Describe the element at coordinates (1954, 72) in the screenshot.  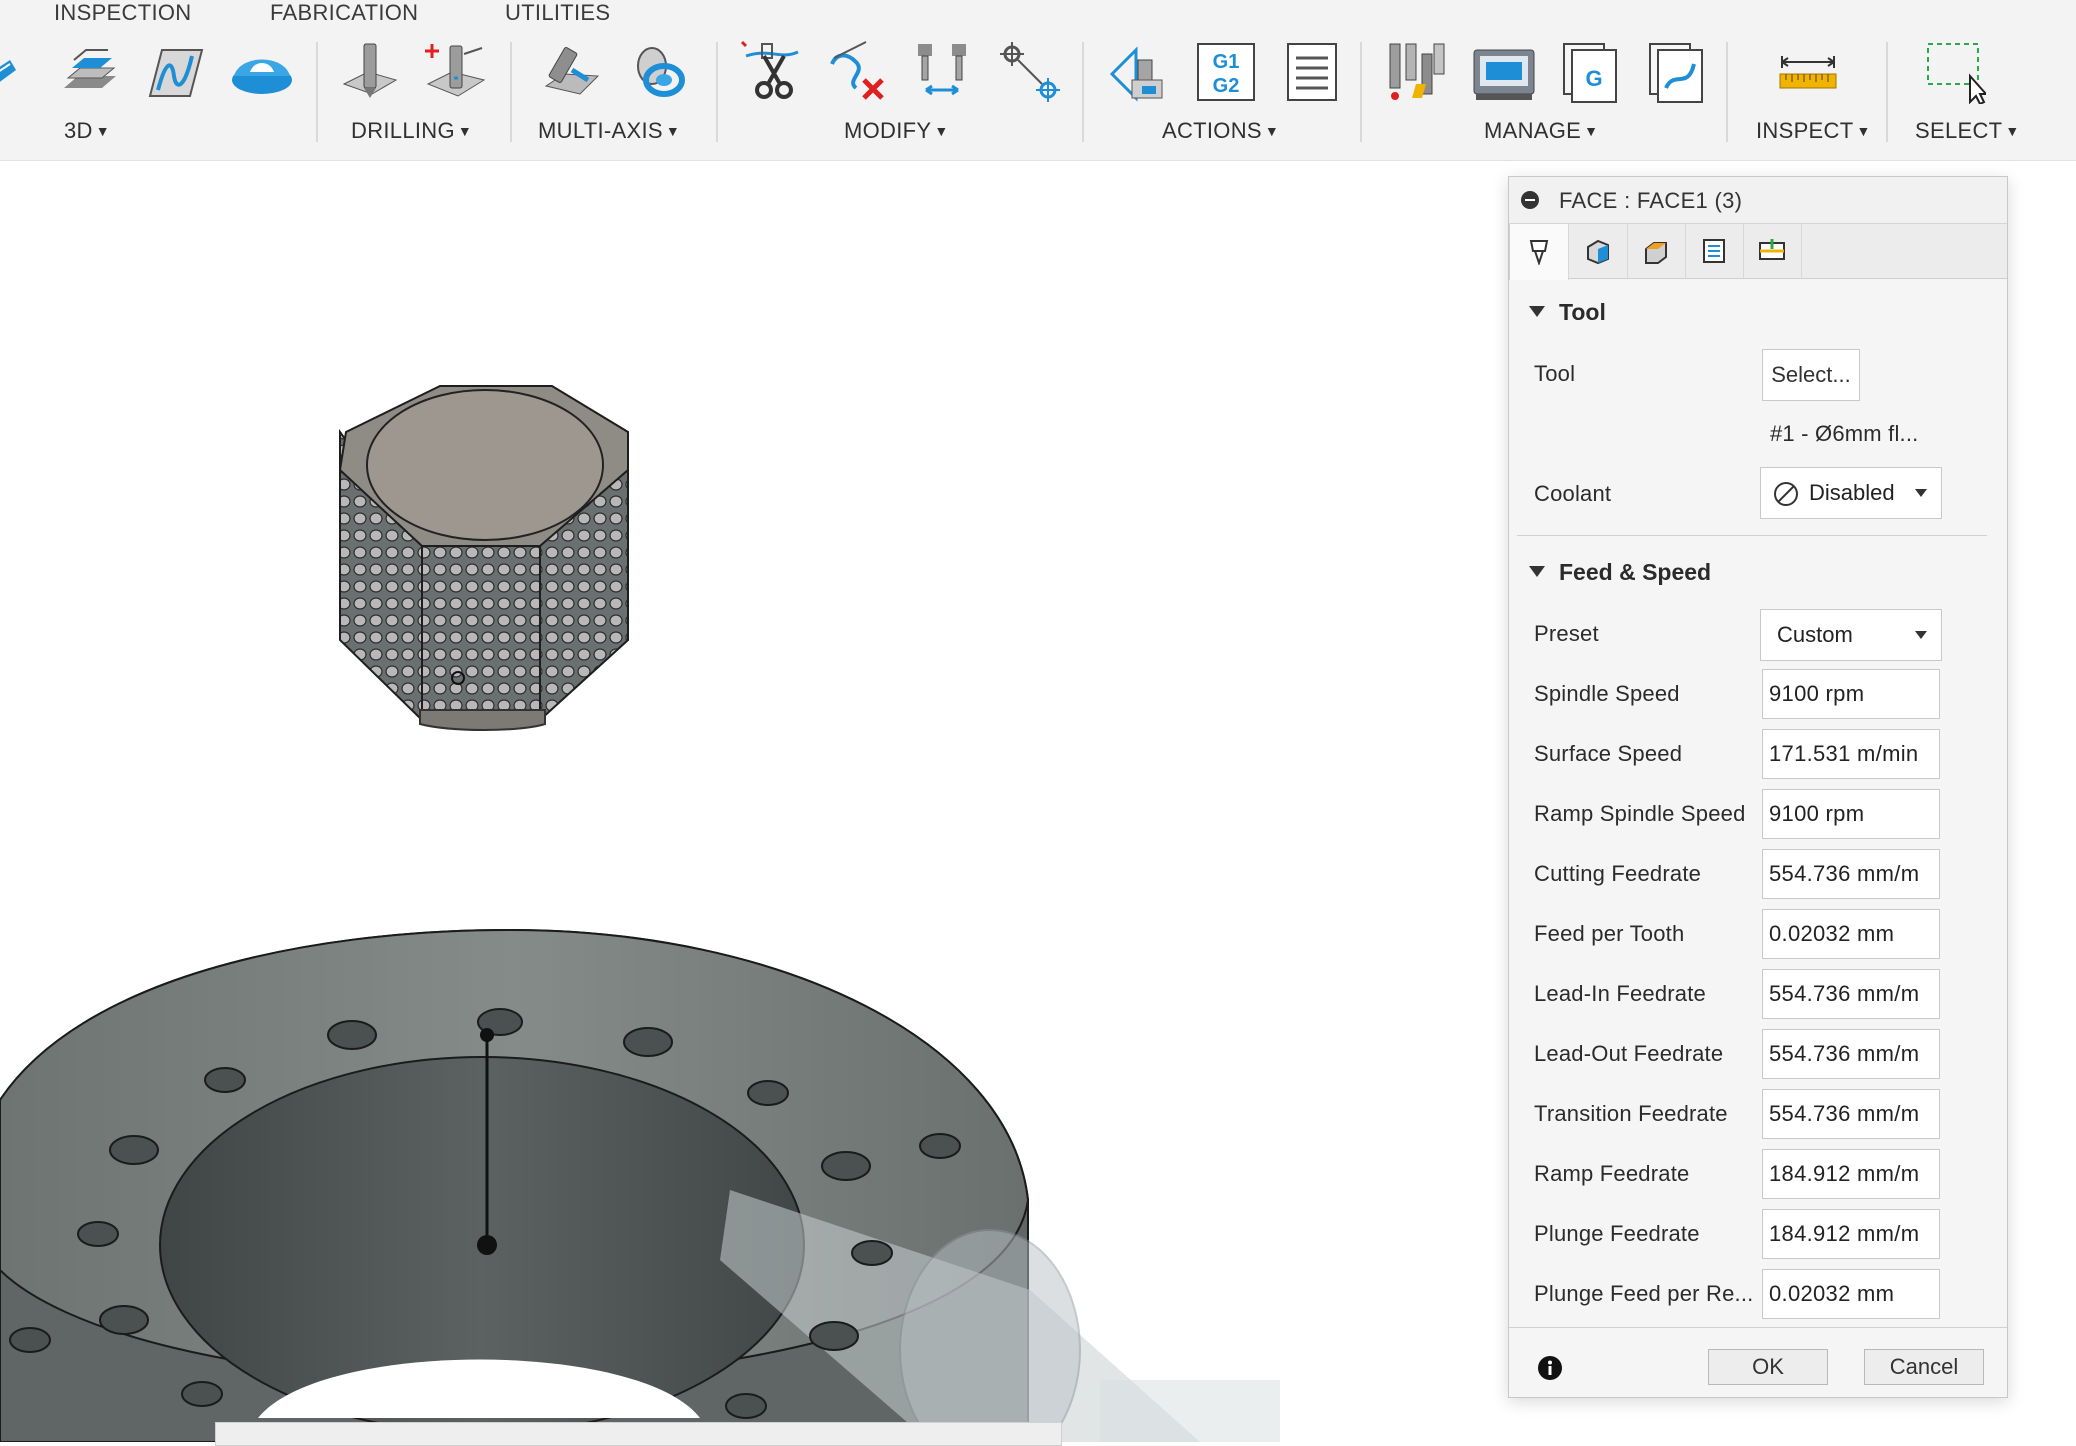
I see `window-select-icon` at that location.